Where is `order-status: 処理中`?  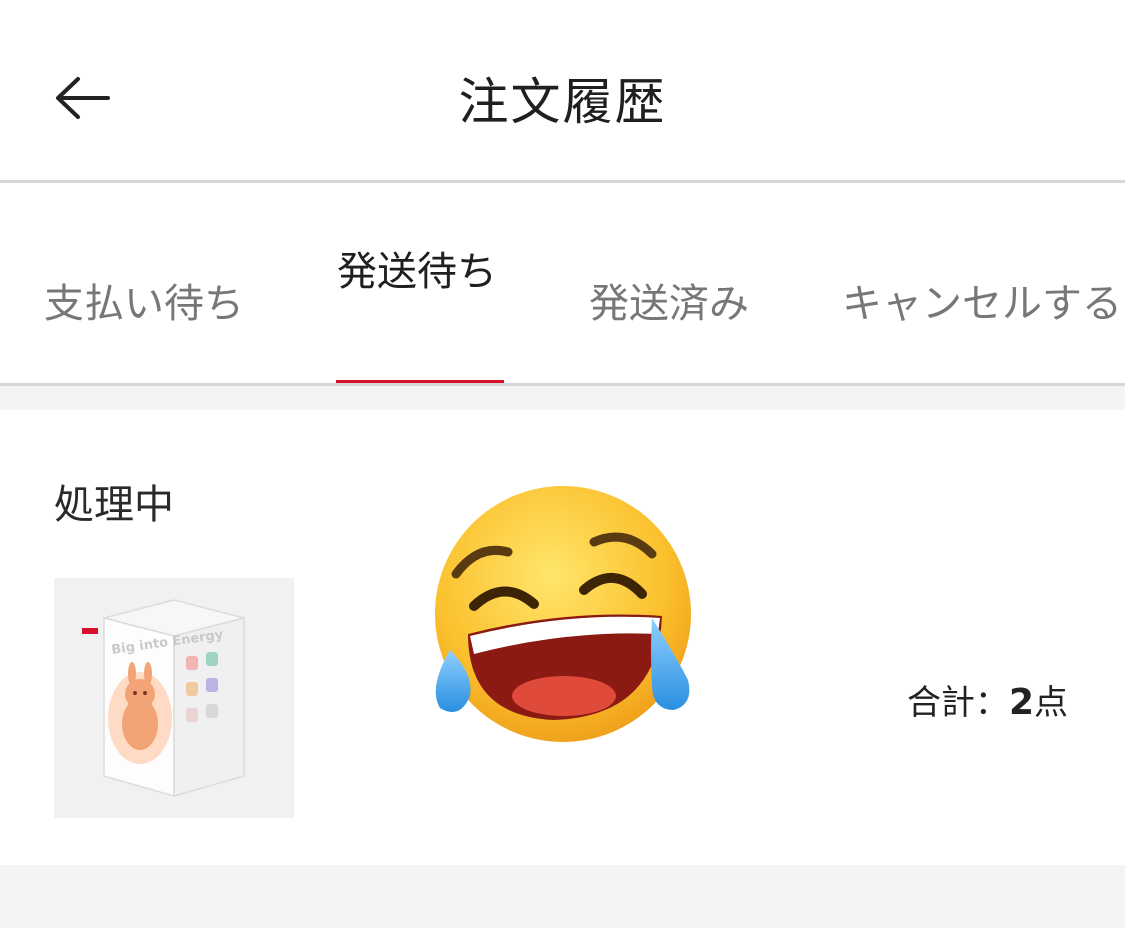 order-status: 処理中 is located at coordinates (114, 505).